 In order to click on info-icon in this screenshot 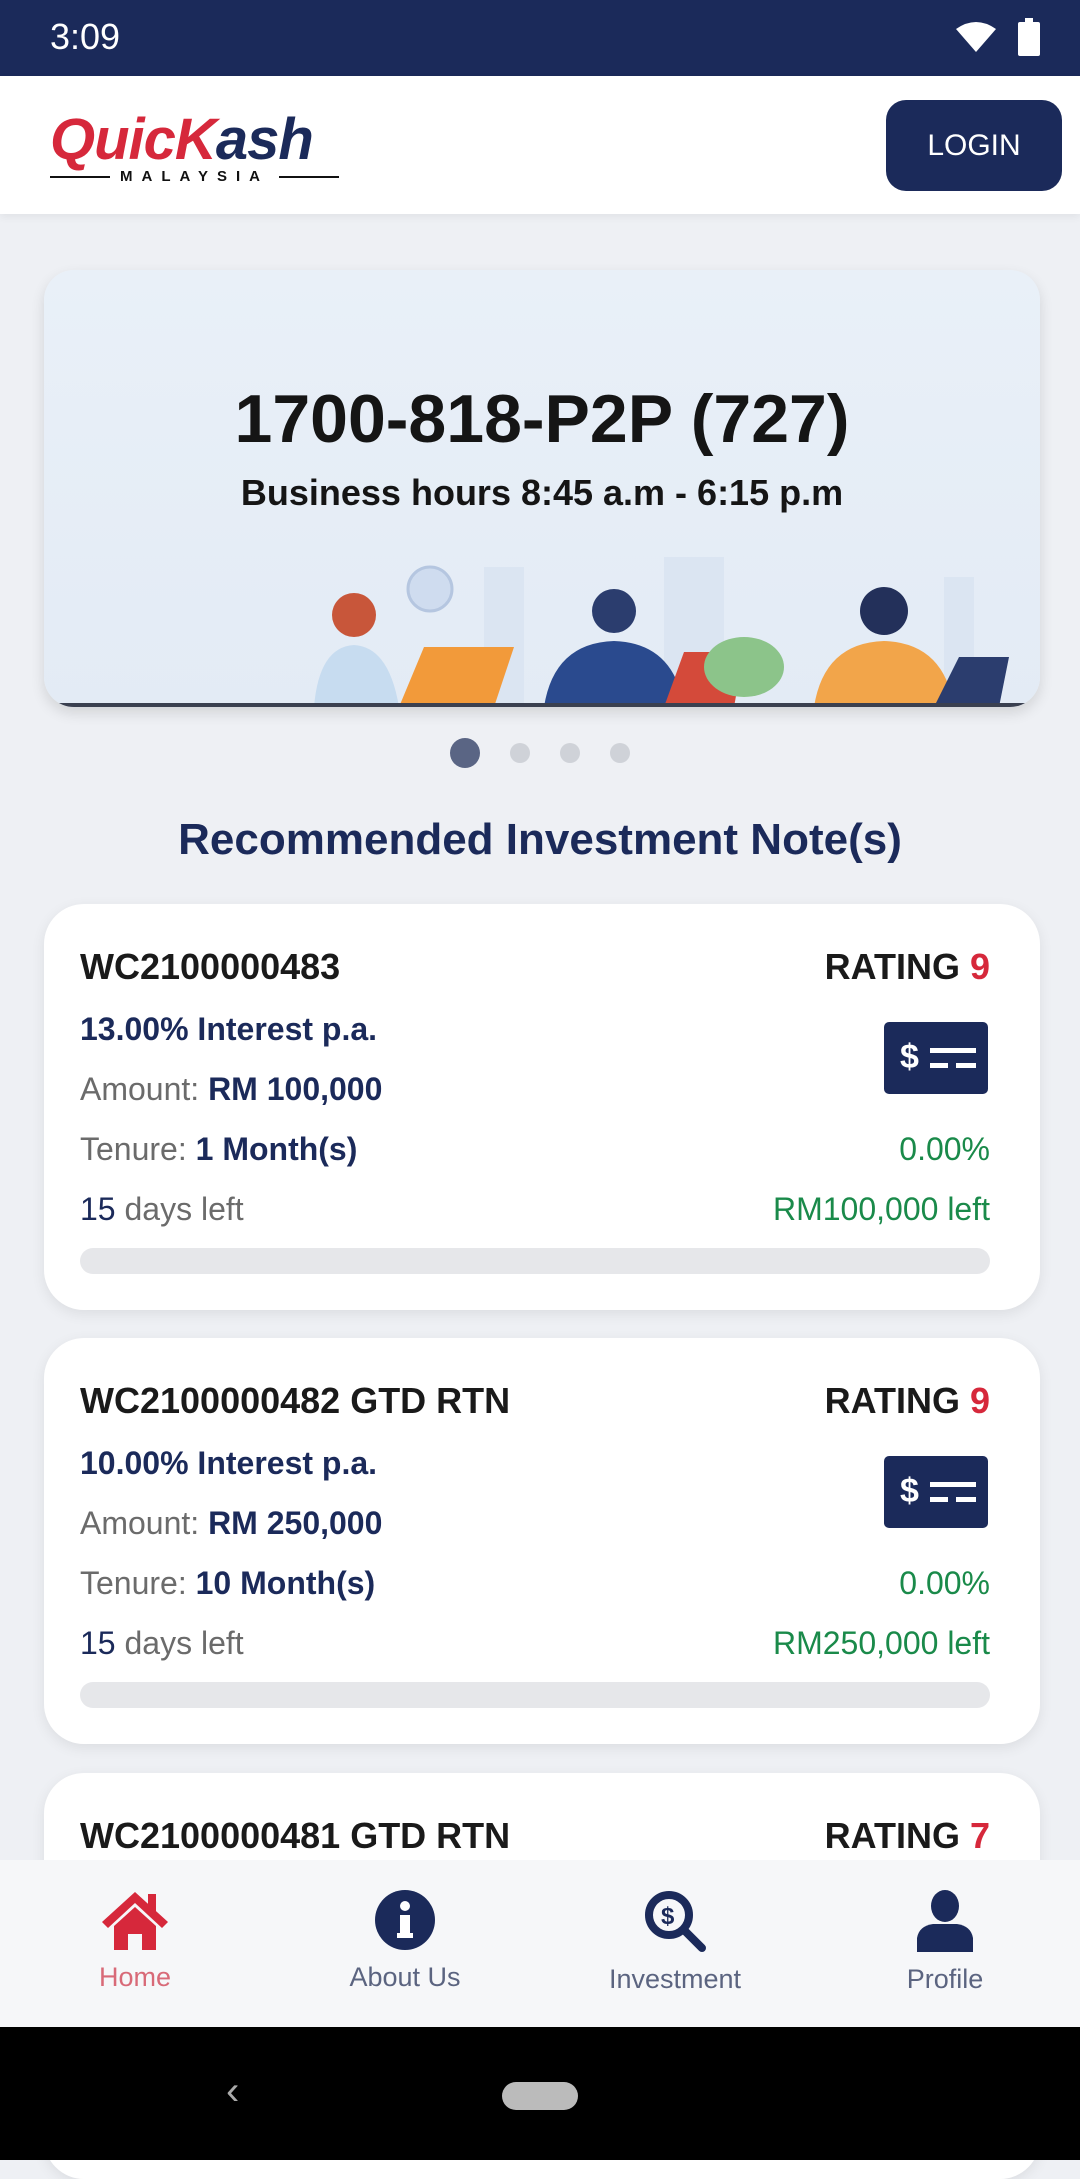, I will do `click(405, 1920)`.